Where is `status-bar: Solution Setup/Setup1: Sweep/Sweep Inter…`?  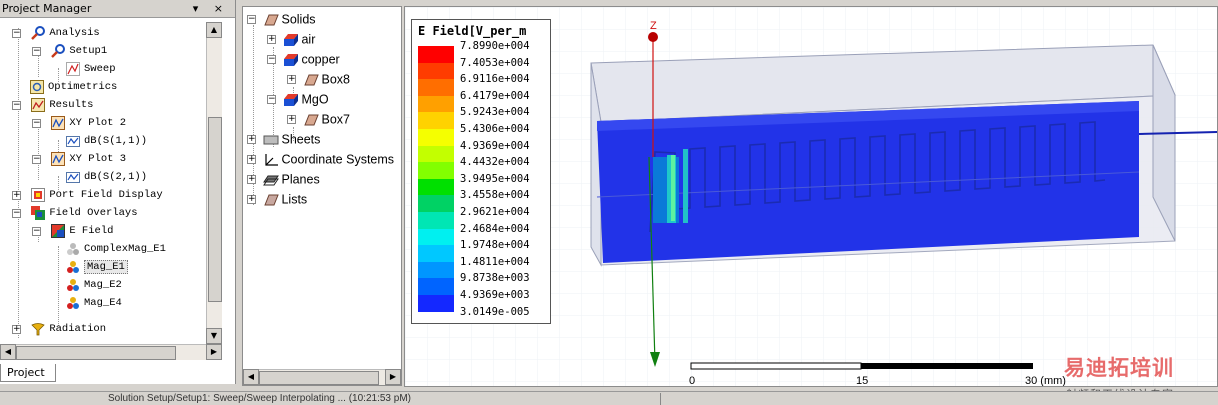 status-bar: Solution Setup/Setup1: Sweep/Sweep Inter… is located at coordinates (609, 398).